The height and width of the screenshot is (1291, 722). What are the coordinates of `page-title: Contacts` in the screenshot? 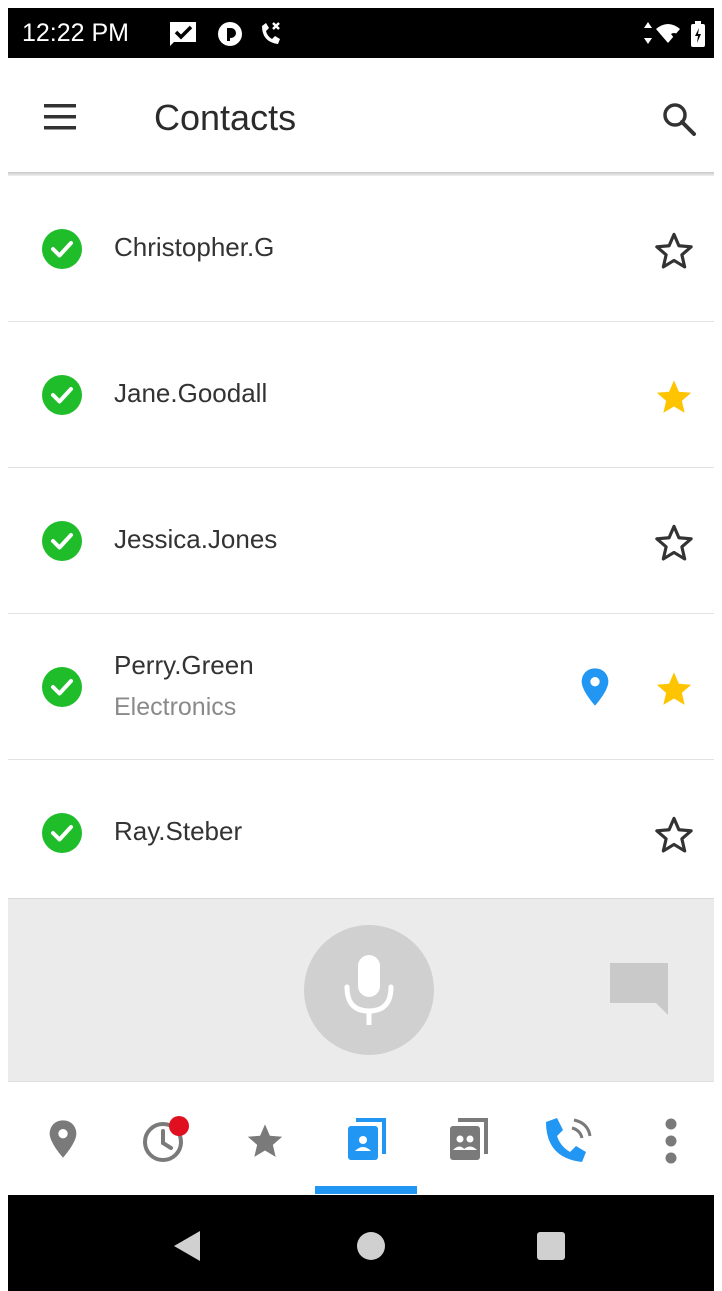 It's located at (225, 117).